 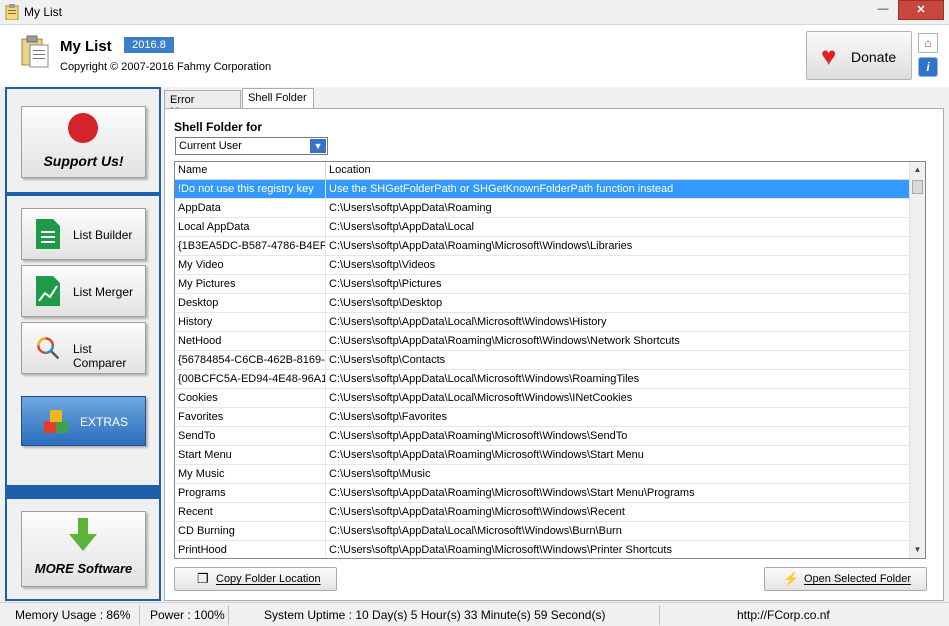 What do you see at coordinates (917, 360) in the screenshot?
I see `vertical-scrollbar: ▲ ▼` at bounding box center [917, 360].